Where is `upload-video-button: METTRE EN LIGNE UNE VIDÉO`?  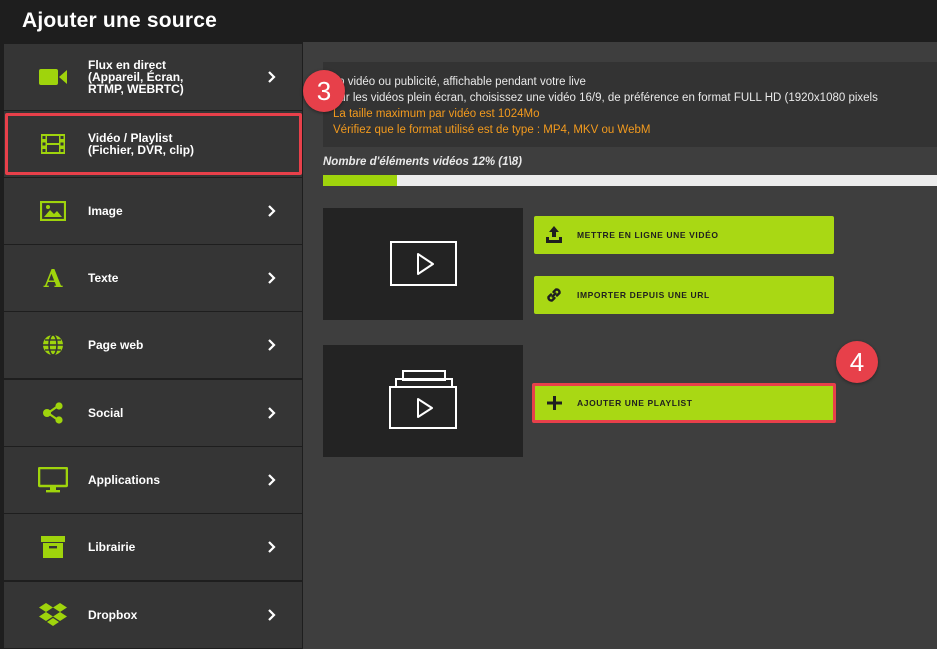
upload-video-button: METTRE EN LIGNE UNE VIDÉO is located at coordinates (684, 235).